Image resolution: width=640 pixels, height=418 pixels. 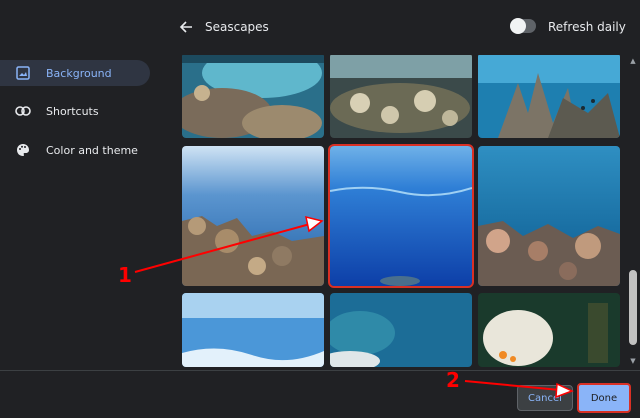 What do you see at coordinates (23, 150) in the screenshot?
I see `palette-icon` at bounding box center [23, 150].